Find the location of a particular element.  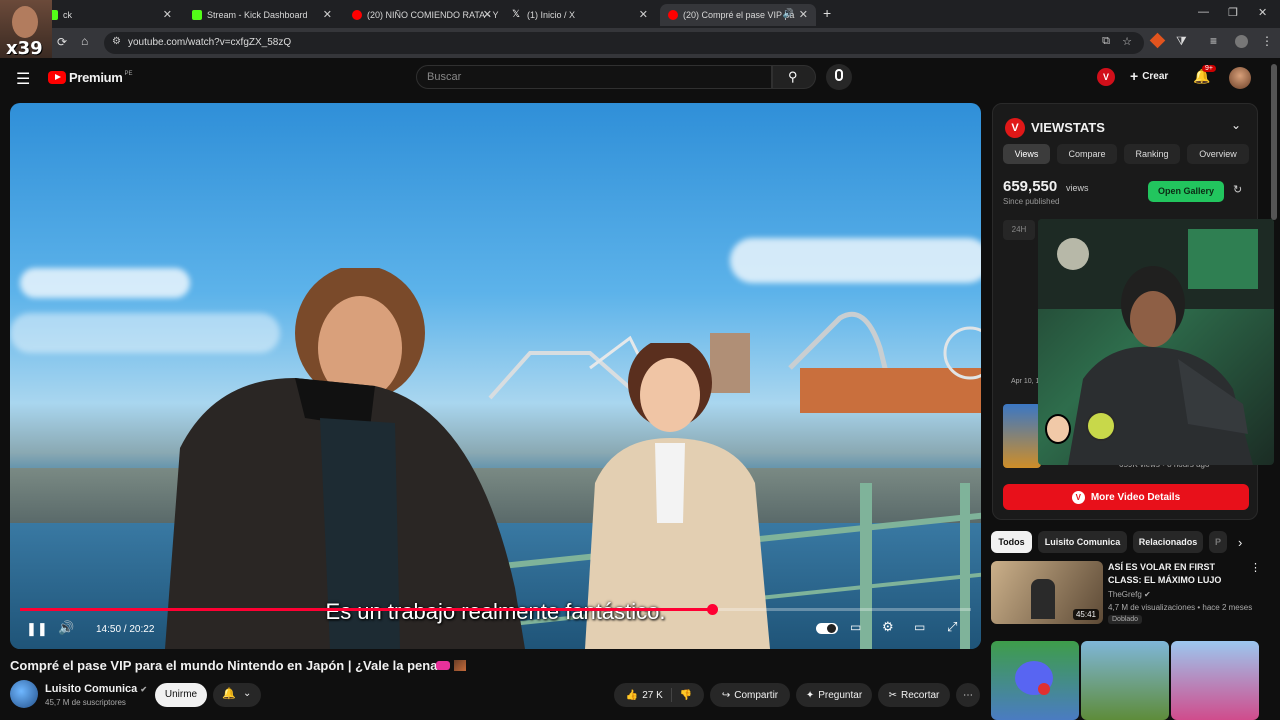

install-app-icon: ⧉ is located at coordinates (1106, 41).